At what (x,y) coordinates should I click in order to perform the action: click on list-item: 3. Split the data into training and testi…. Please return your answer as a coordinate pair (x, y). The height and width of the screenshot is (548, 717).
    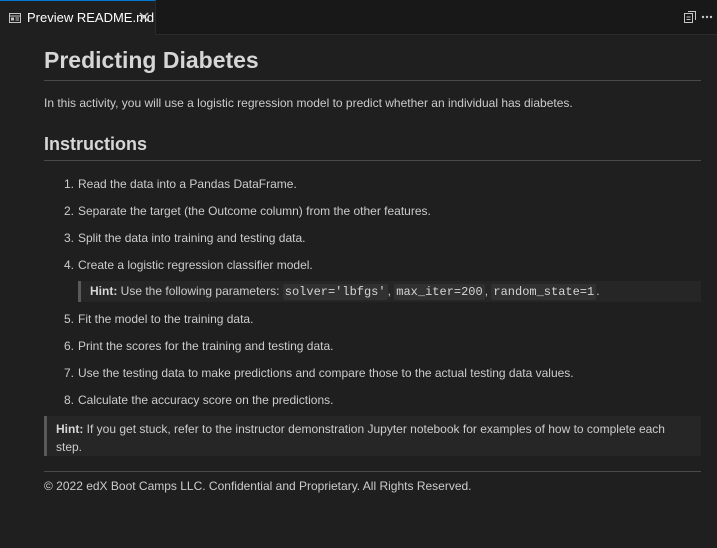
    Looking at the image, I should click on (185, 238).